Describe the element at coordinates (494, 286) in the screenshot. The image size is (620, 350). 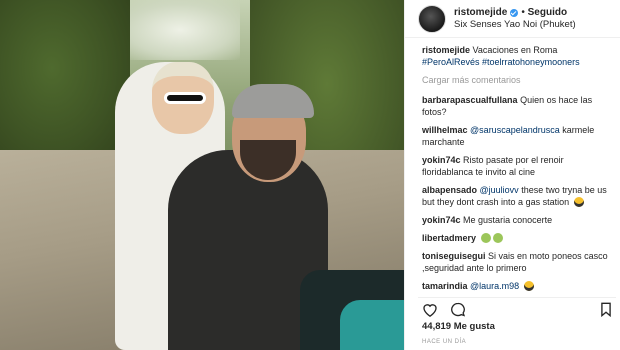
I see `comment-mention: @laura.m98` at that location.